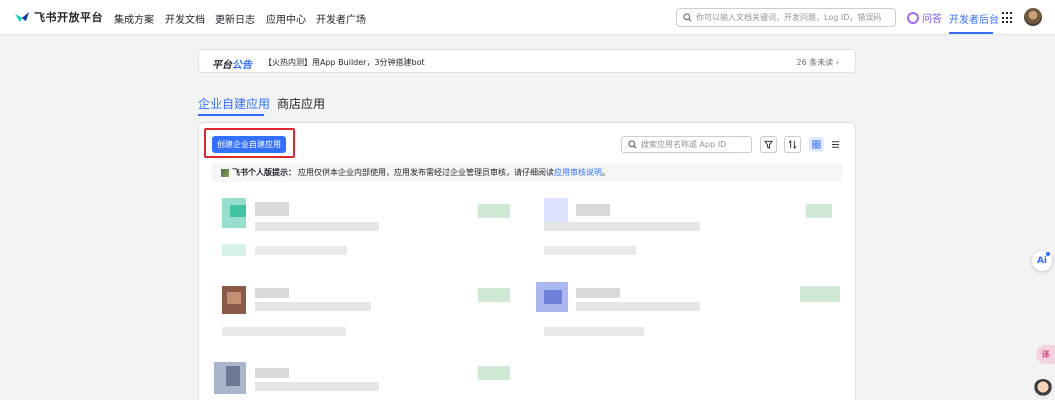  I want to click on review-guide-link: 应用审核说明, so click(578, 172).